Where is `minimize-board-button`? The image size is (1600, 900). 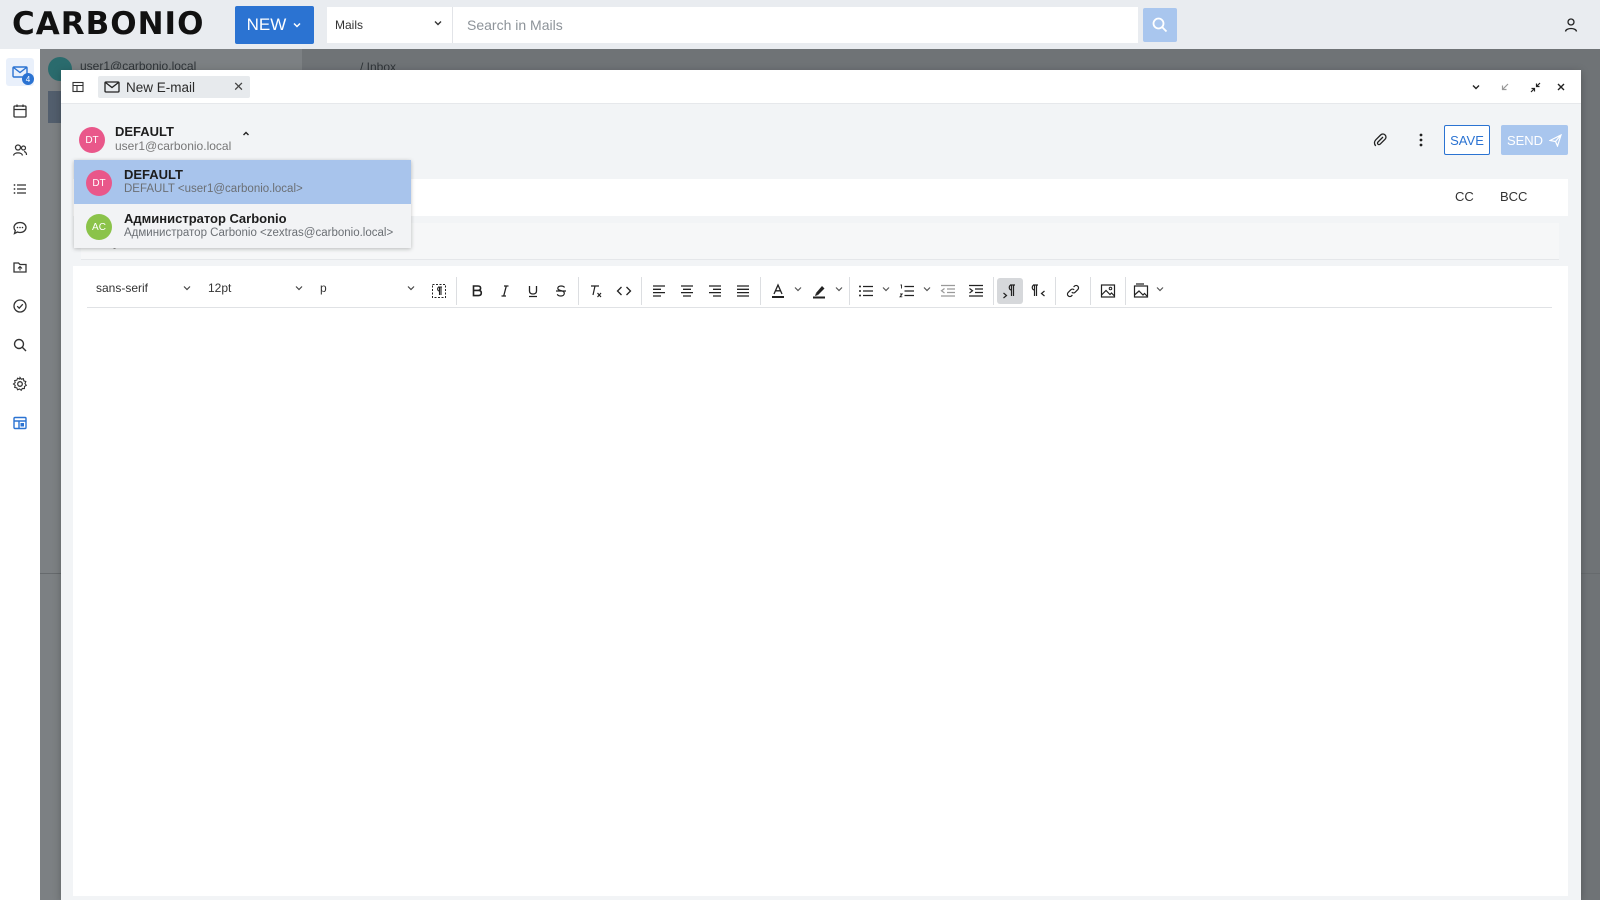
minimize-board-button is located at coordinates (1505, 87).